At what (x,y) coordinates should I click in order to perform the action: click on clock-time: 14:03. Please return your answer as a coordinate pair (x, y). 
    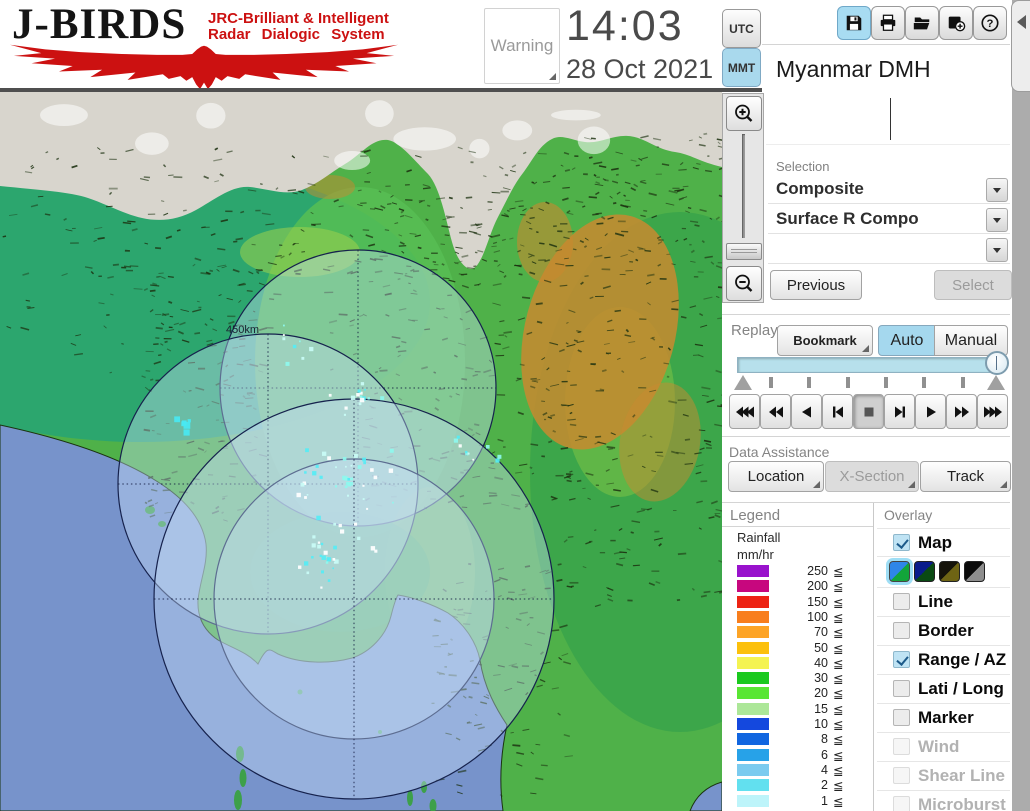
    Looking at the image, I should click on (625, 26).